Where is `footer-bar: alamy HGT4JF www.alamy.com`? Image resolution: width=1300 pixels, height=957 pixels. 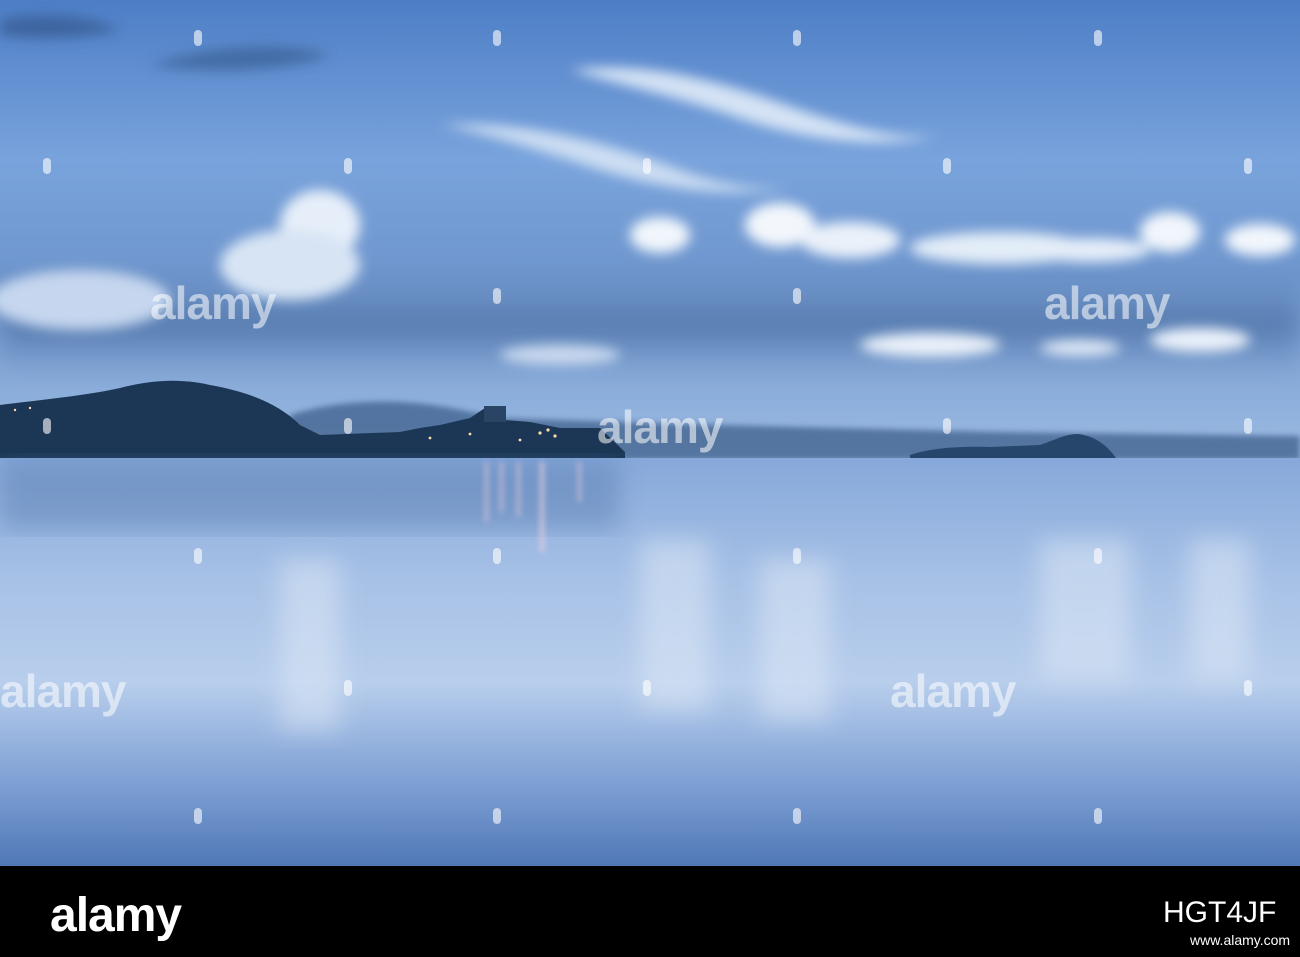 footer-bar: alamy HGT4JF www.alamy.com is located at coordinates (650, 911).